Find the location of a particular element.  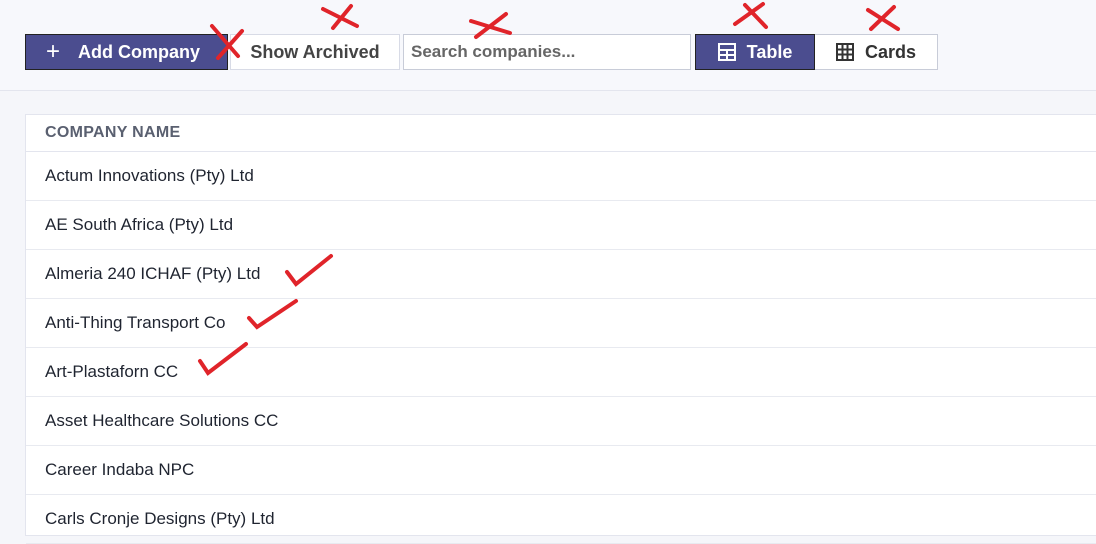

search-input is located at coordinates (547, 52).